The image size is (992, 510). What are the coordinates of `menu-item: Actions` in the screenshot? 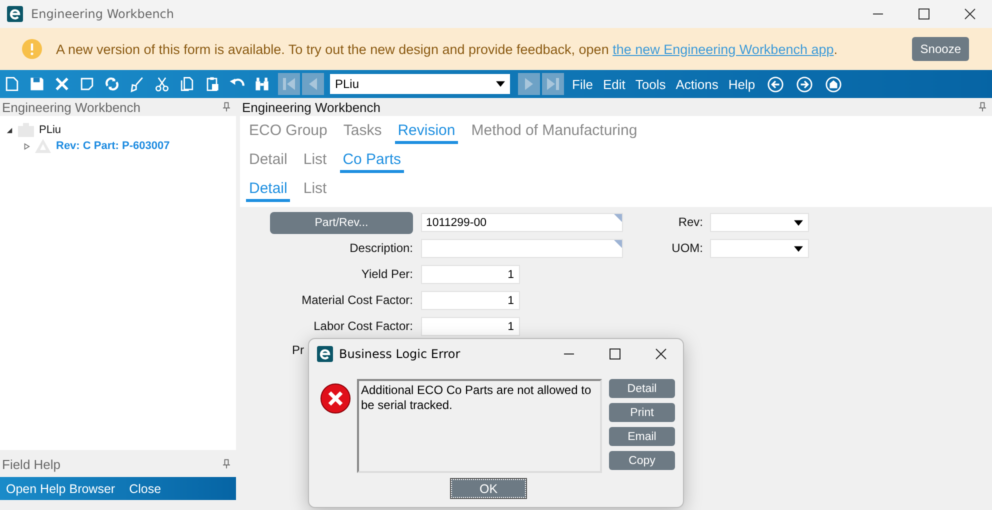 It's located at (697, 84).